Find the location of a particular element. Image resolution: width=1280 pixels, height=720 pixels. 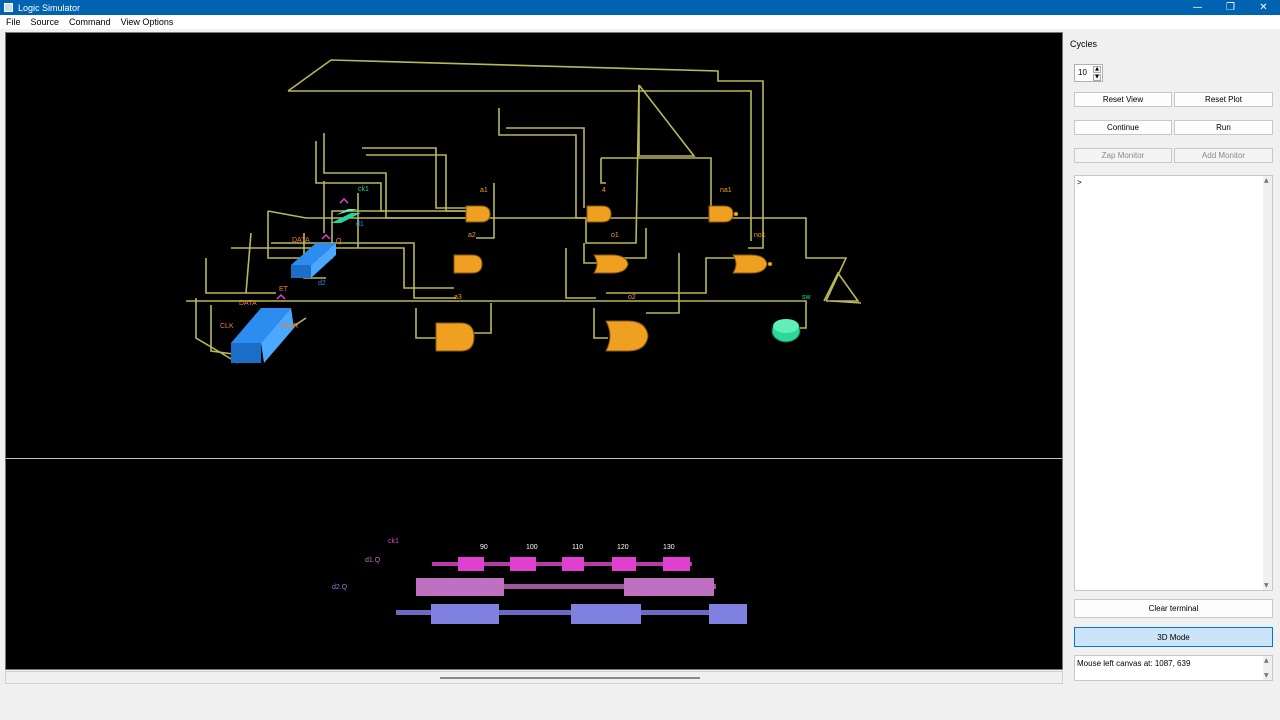

gate-no1 is located at coordinates (752, 264).